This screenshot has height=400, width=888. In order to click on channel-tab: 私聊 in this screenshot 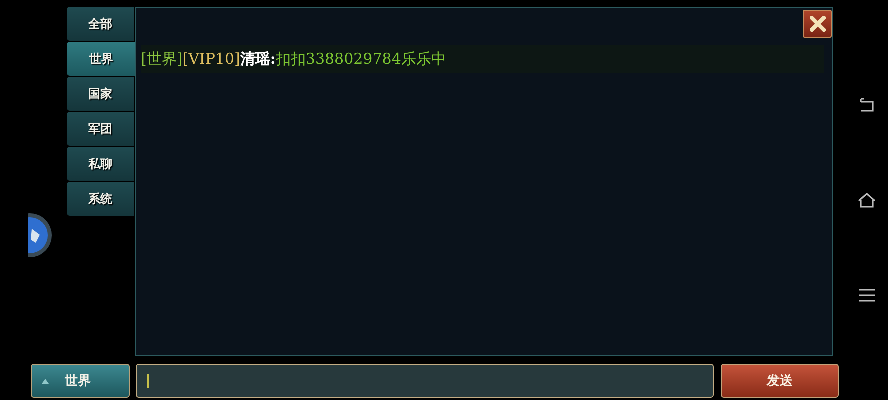, I will do `click(100, 164)`.